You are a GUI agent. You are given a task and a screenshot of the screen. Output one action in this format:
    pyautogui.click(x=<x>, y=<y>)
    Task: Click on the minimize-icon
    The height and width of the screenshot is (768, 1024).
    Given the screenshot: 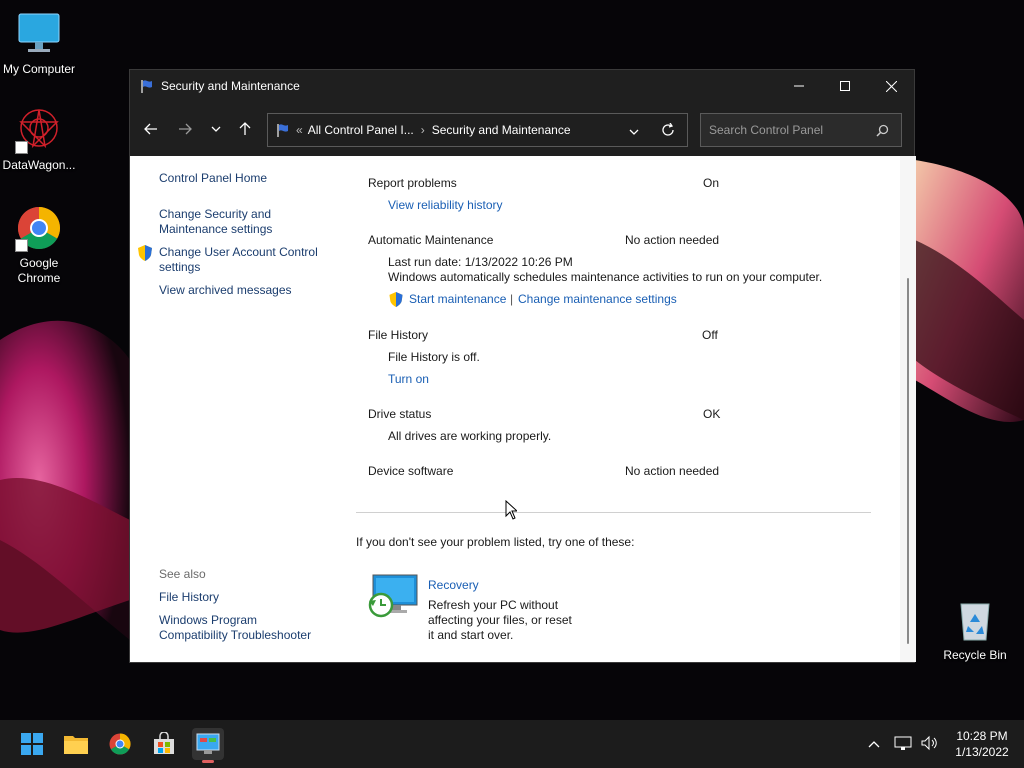 What is the action you would take?
    pyautogui.click(x=799, y=86)
    